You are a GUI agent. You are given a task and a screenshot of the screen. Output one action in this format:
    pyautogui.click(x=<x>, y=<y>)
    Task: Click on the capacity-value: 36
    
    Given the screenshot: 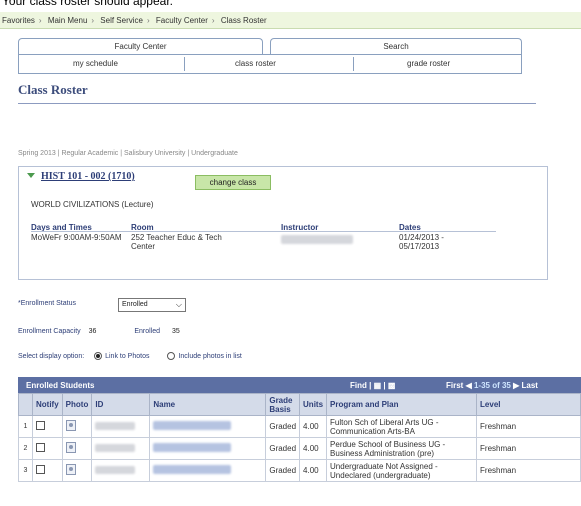 What is the action you would take?
    pyautogui.click(x=92, y=331)
    